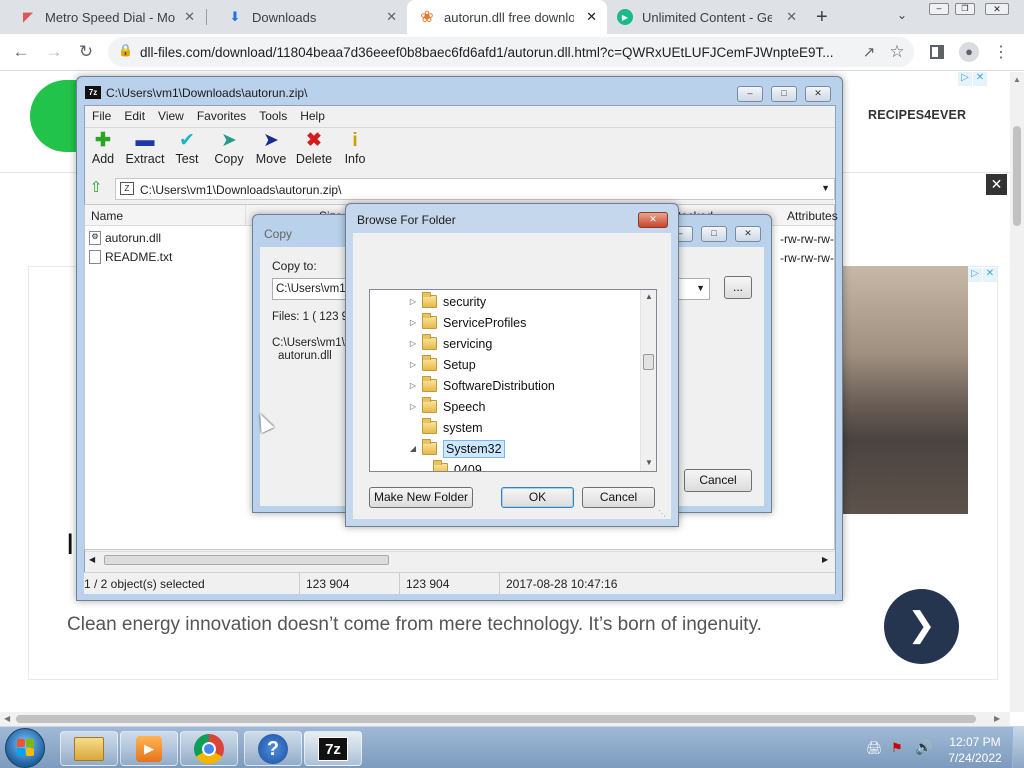  Describe the element at coordinates (333, 748) in the screenshot. I see `taskbar-7zip: 7z` at that location.